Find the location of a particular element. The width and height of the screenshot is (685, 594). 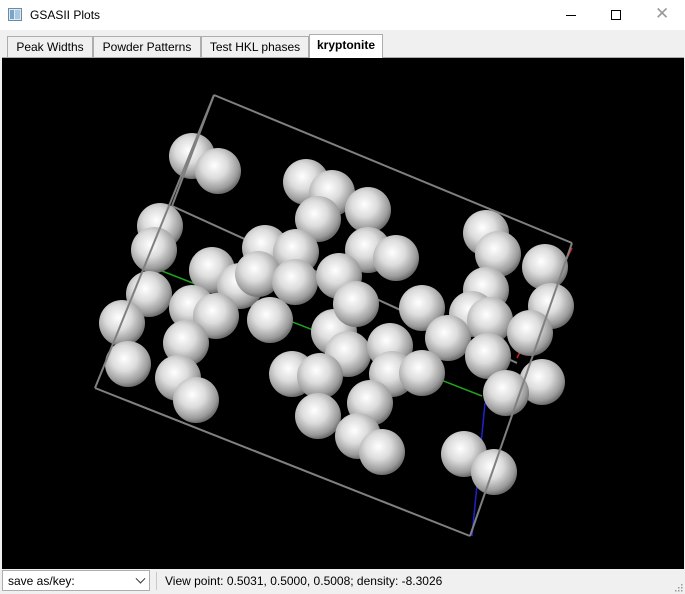

maximize-icon is located at coordinates (616, 15).